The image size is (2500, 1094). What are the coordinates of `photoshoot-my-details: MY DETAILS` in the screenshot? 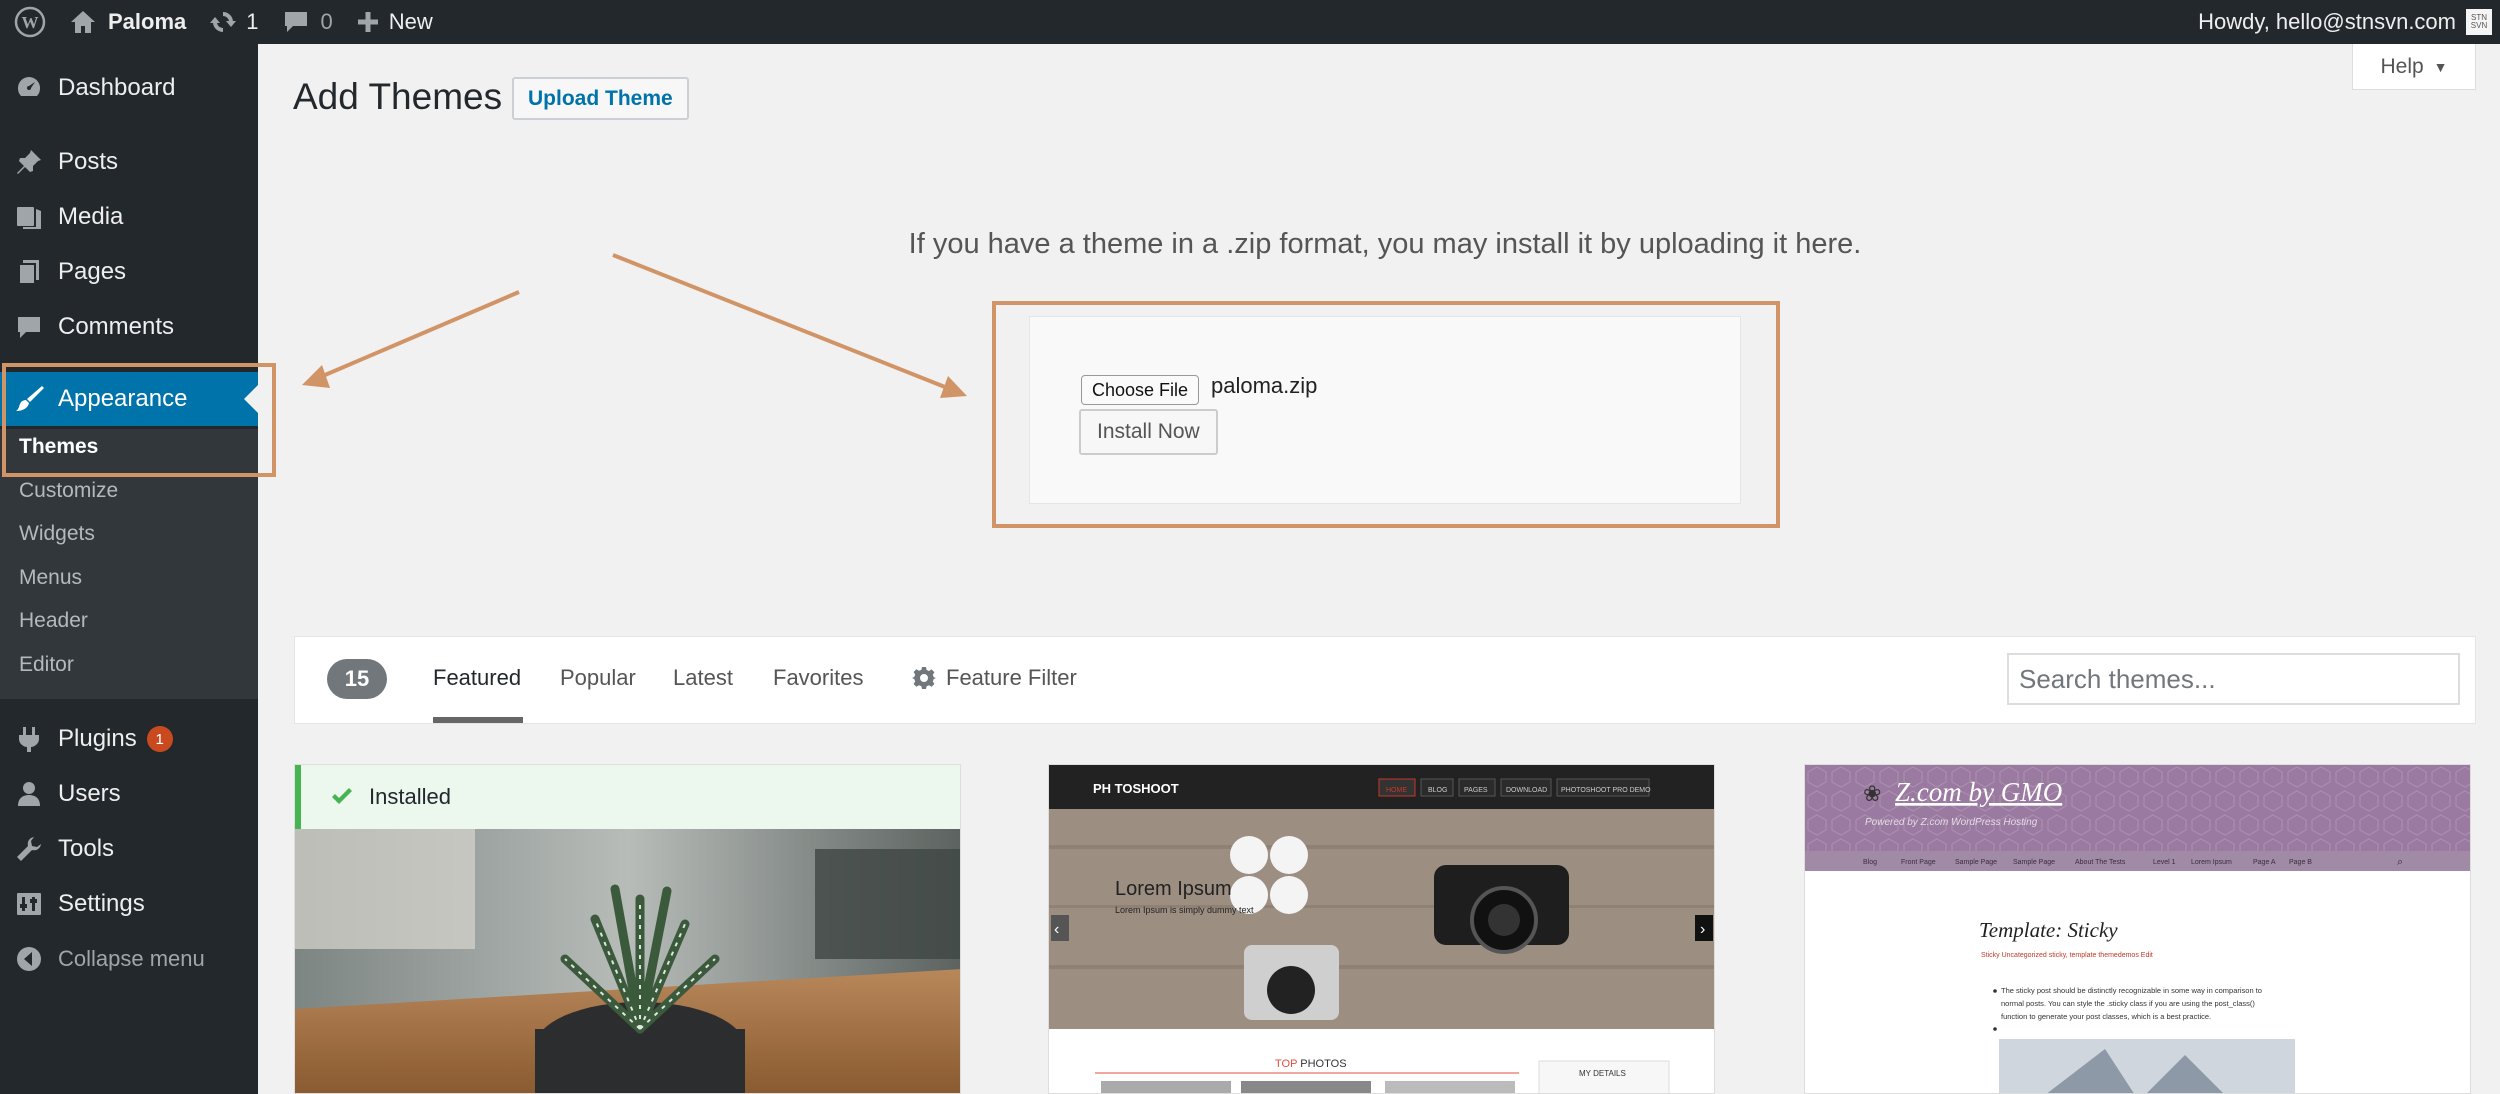 It's located at (1602, 1073).